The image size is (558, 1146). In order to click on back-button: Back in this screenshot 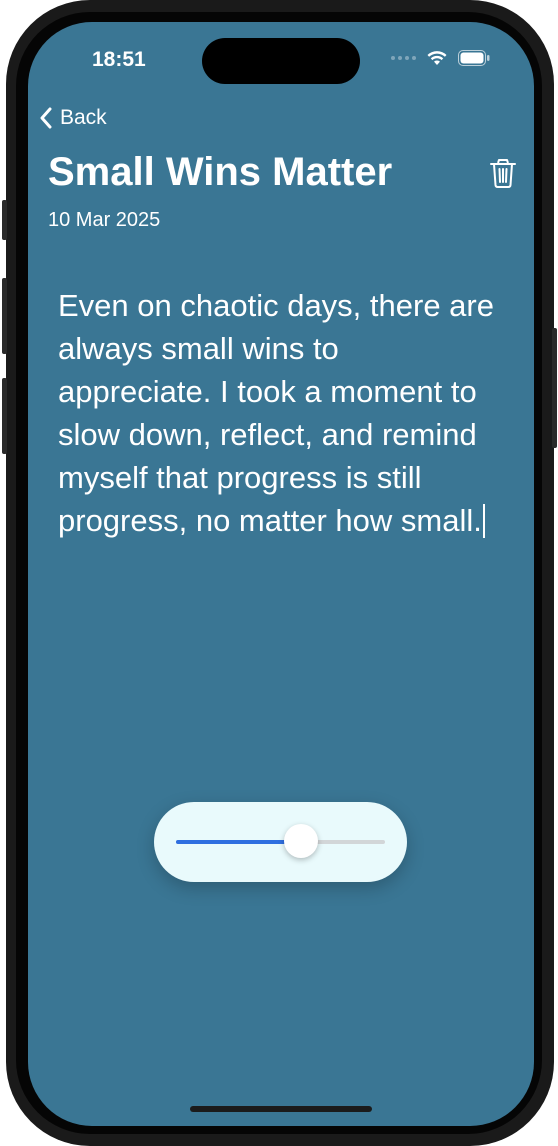, I will do `click(72, 118)`.